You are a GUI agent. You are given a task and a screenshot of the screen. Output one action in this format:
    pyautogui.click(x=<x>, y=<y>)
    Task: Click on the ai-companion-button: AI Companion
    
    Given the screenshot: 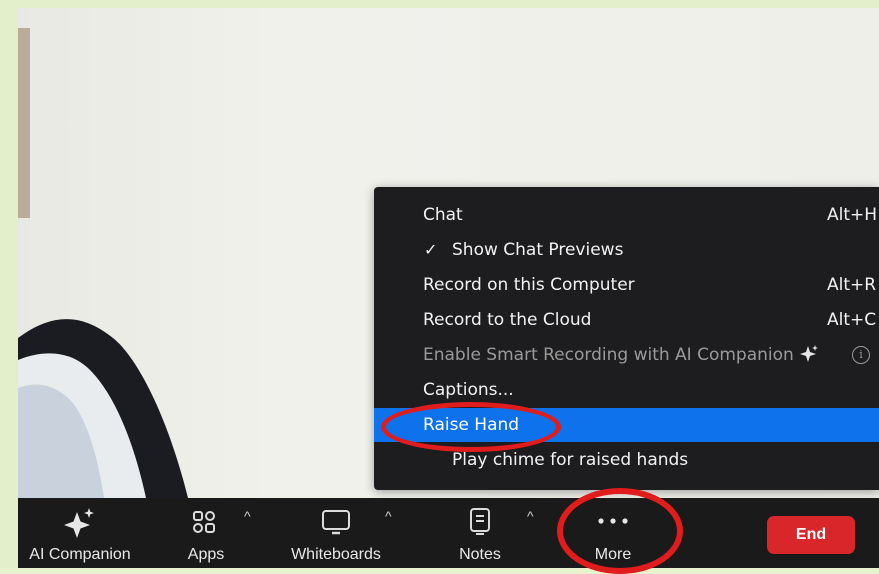 What is the action you would take?
    pyautogui.click(x=80, y=533)
    